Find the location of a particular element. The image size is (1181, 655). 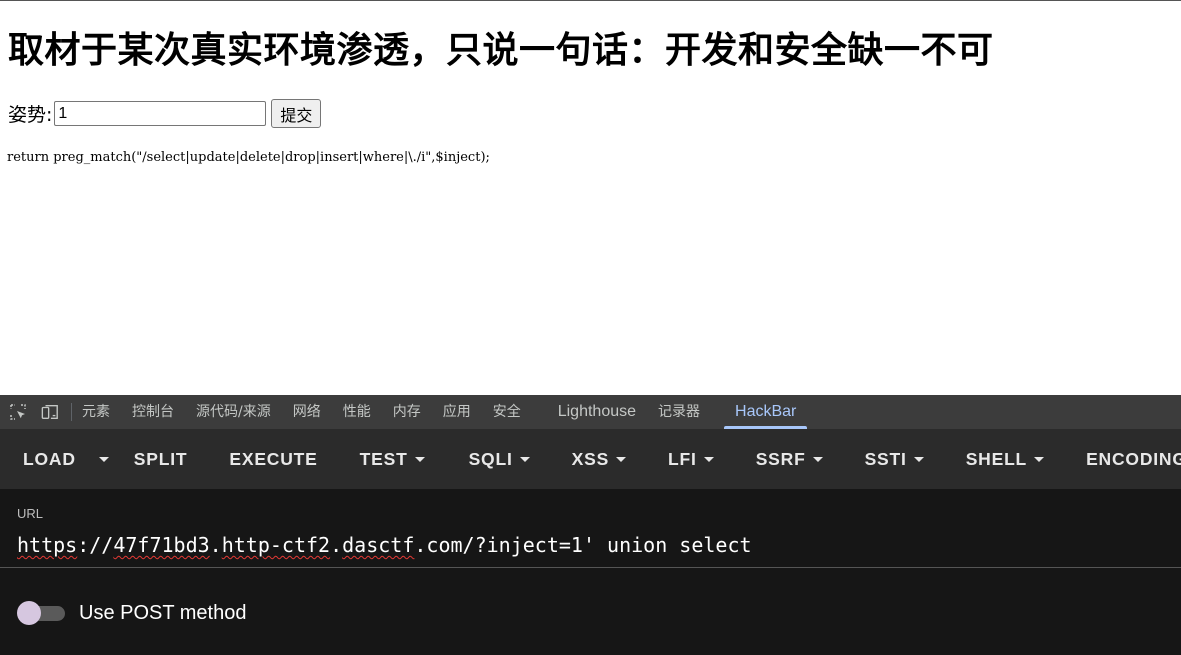

split-label: SPLIT is located at coordinates (160, 458).